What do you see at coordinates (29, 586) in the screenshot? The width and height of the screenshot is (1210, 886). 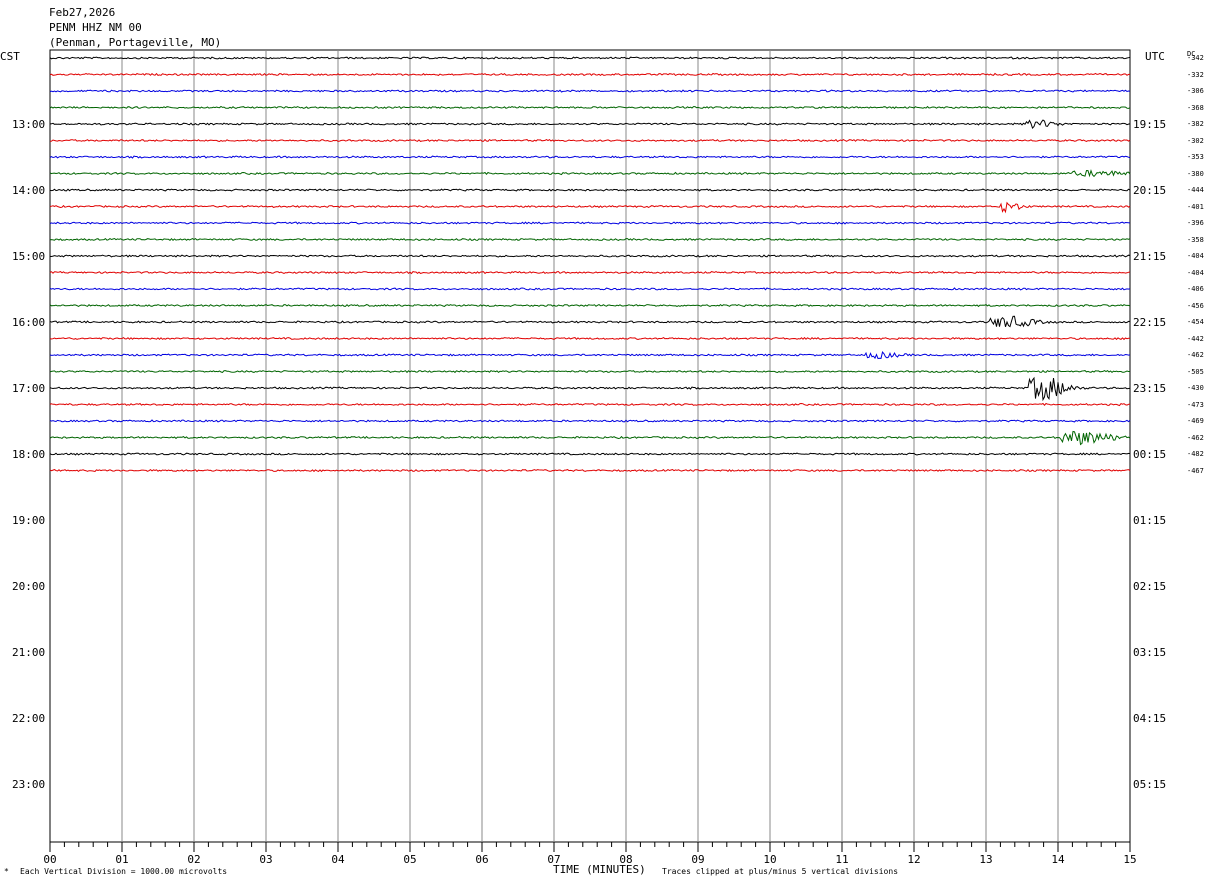 I see `hour-label-cst: 20:00` at bounding box center [29, 586].